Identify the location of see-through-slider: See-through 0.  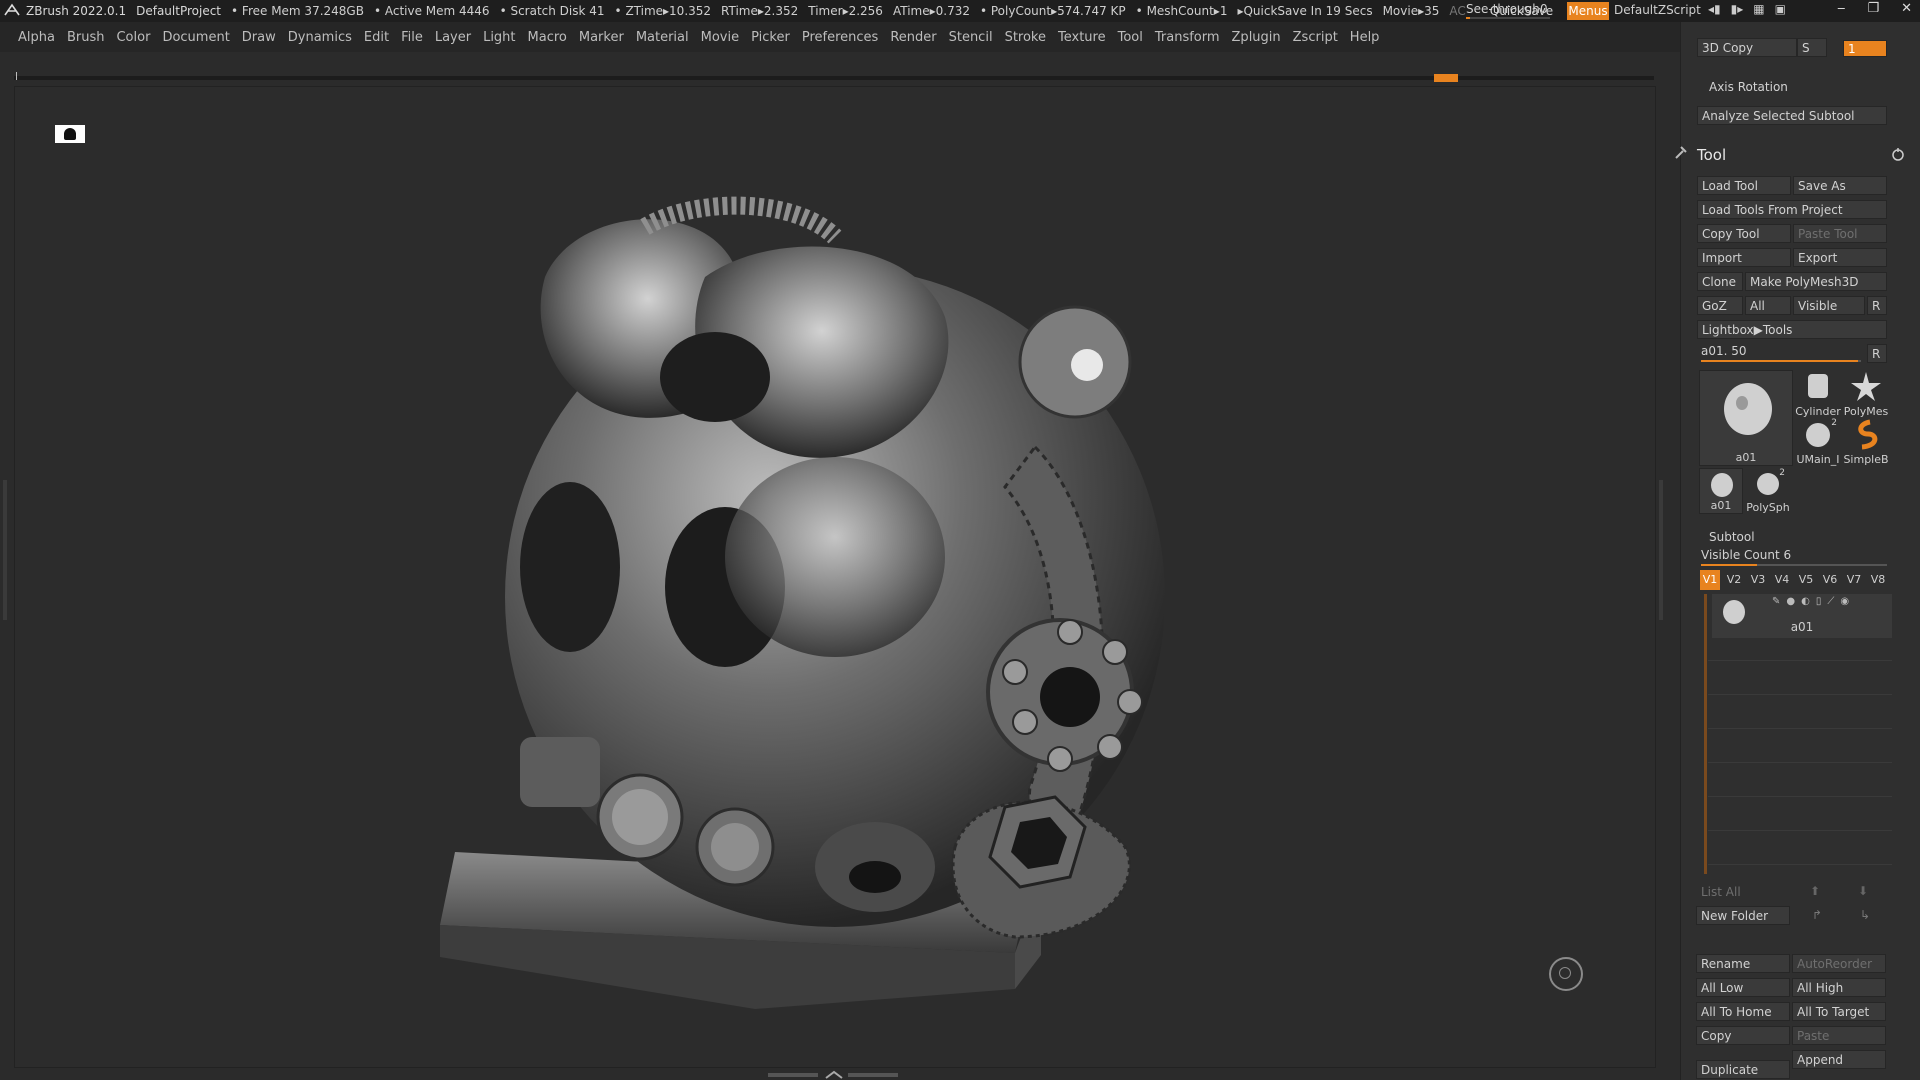
(1507, 11).